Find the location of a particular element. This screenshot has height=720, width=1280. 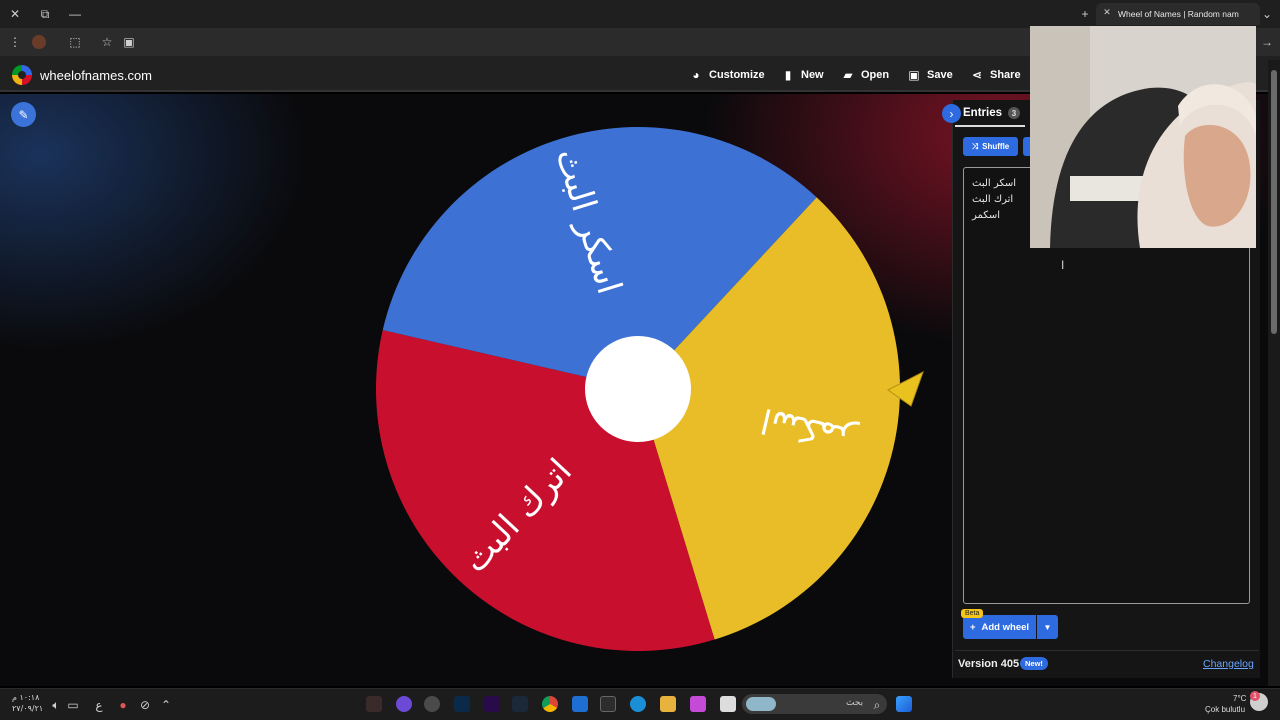

add-wheel-button: + Add wheel is located at coordinates (999, 627).